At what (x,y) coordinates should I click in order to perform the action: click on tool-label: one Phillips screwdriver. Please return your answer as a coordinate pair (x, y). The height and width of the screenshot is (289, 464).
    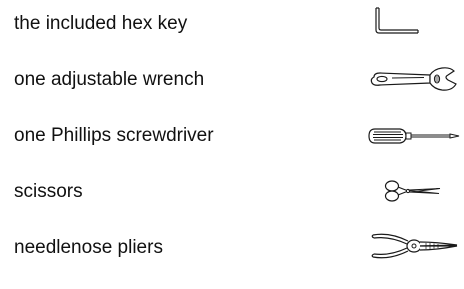
    Looking at the image, I should click on (114, 135).